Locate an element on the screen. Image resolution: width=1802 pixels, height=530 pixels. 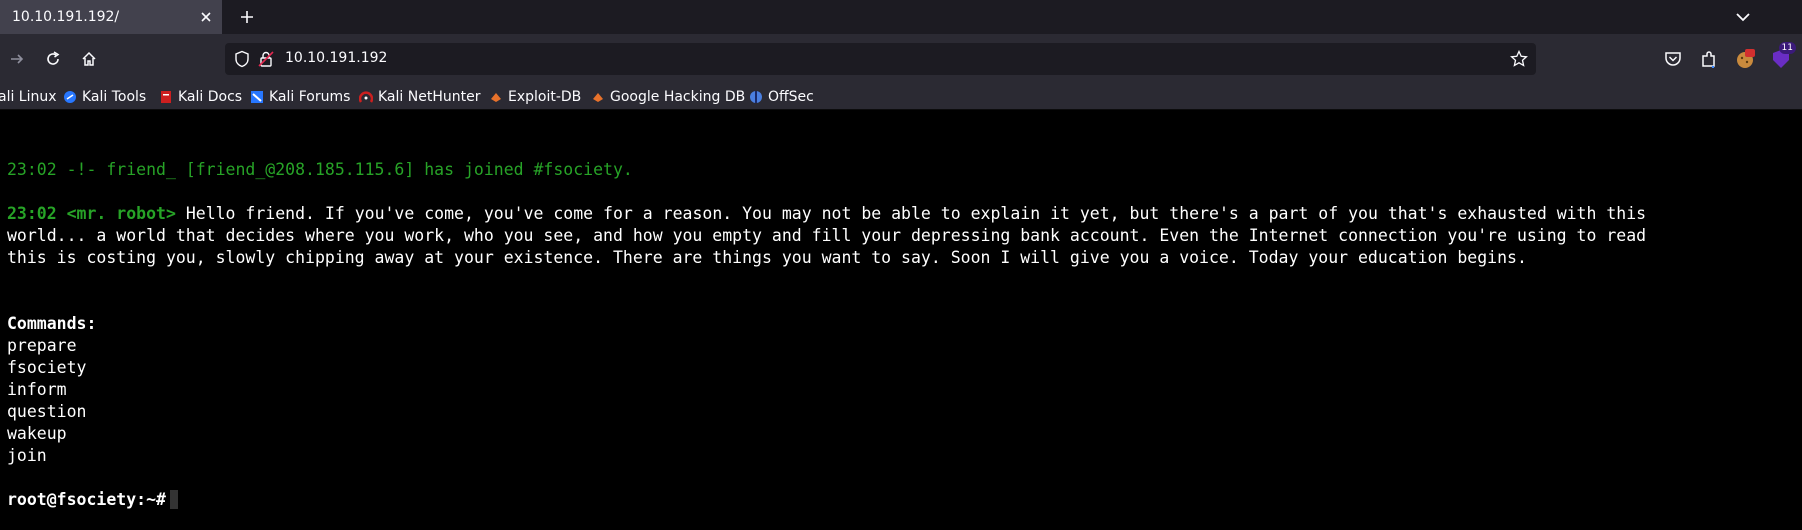
tab-bar: 10.10.191.192/ is located at coordinates (901, 17).